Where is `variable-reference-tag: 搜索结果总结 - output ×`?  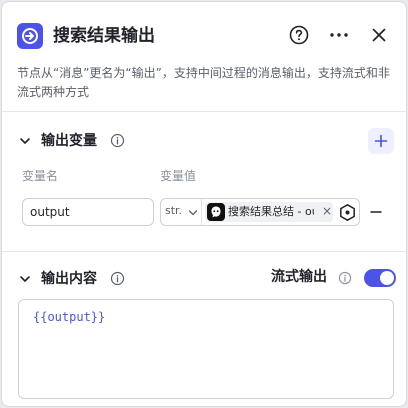 variable-reference-tag: 搜索结果总结 - output × is located at coordinates (269, 212).